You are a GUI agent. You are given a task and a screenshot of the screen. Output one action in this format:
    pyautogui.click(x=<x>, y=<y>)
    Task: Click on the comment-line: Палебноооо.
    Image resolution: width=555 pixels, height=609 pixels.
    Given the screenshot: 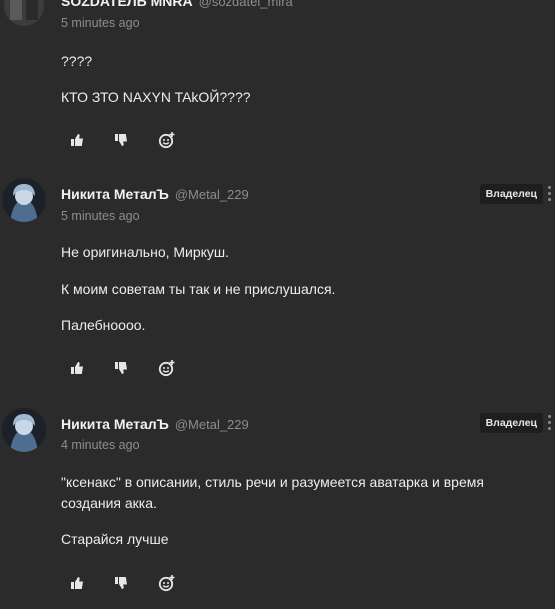 What is the action you would take?
    pyautogui.click(x=103, y=325)
    